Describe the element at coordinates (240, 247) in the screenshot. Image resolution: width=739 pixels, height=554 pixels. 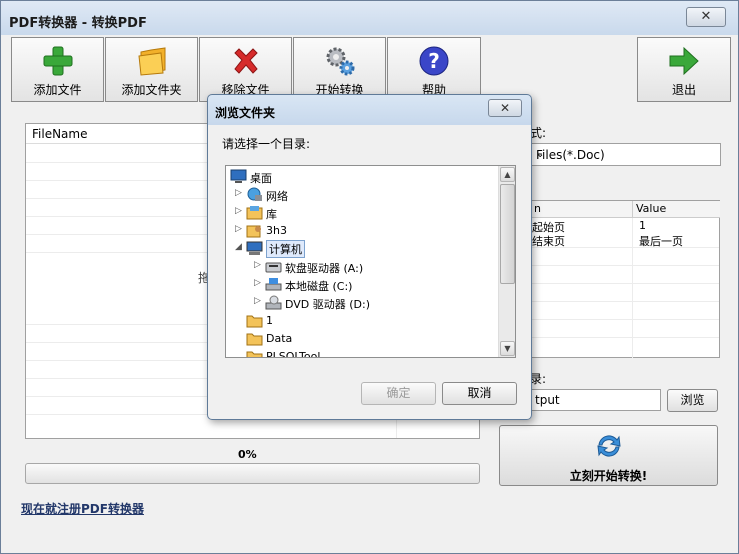
I see `collapse-arrow-icon: ◢` at that location.